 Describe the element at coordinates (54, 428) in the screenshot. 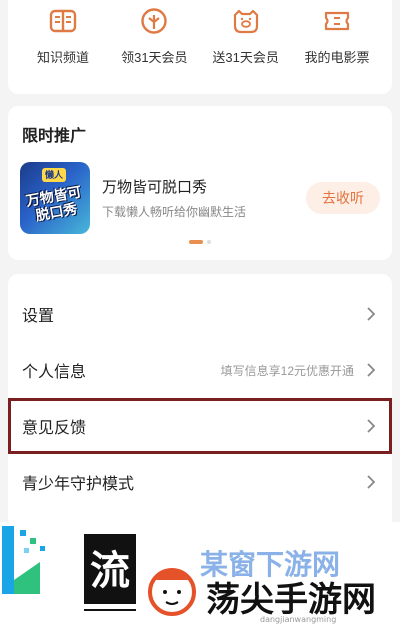

I see `row-label: 意见反馈` at that location.